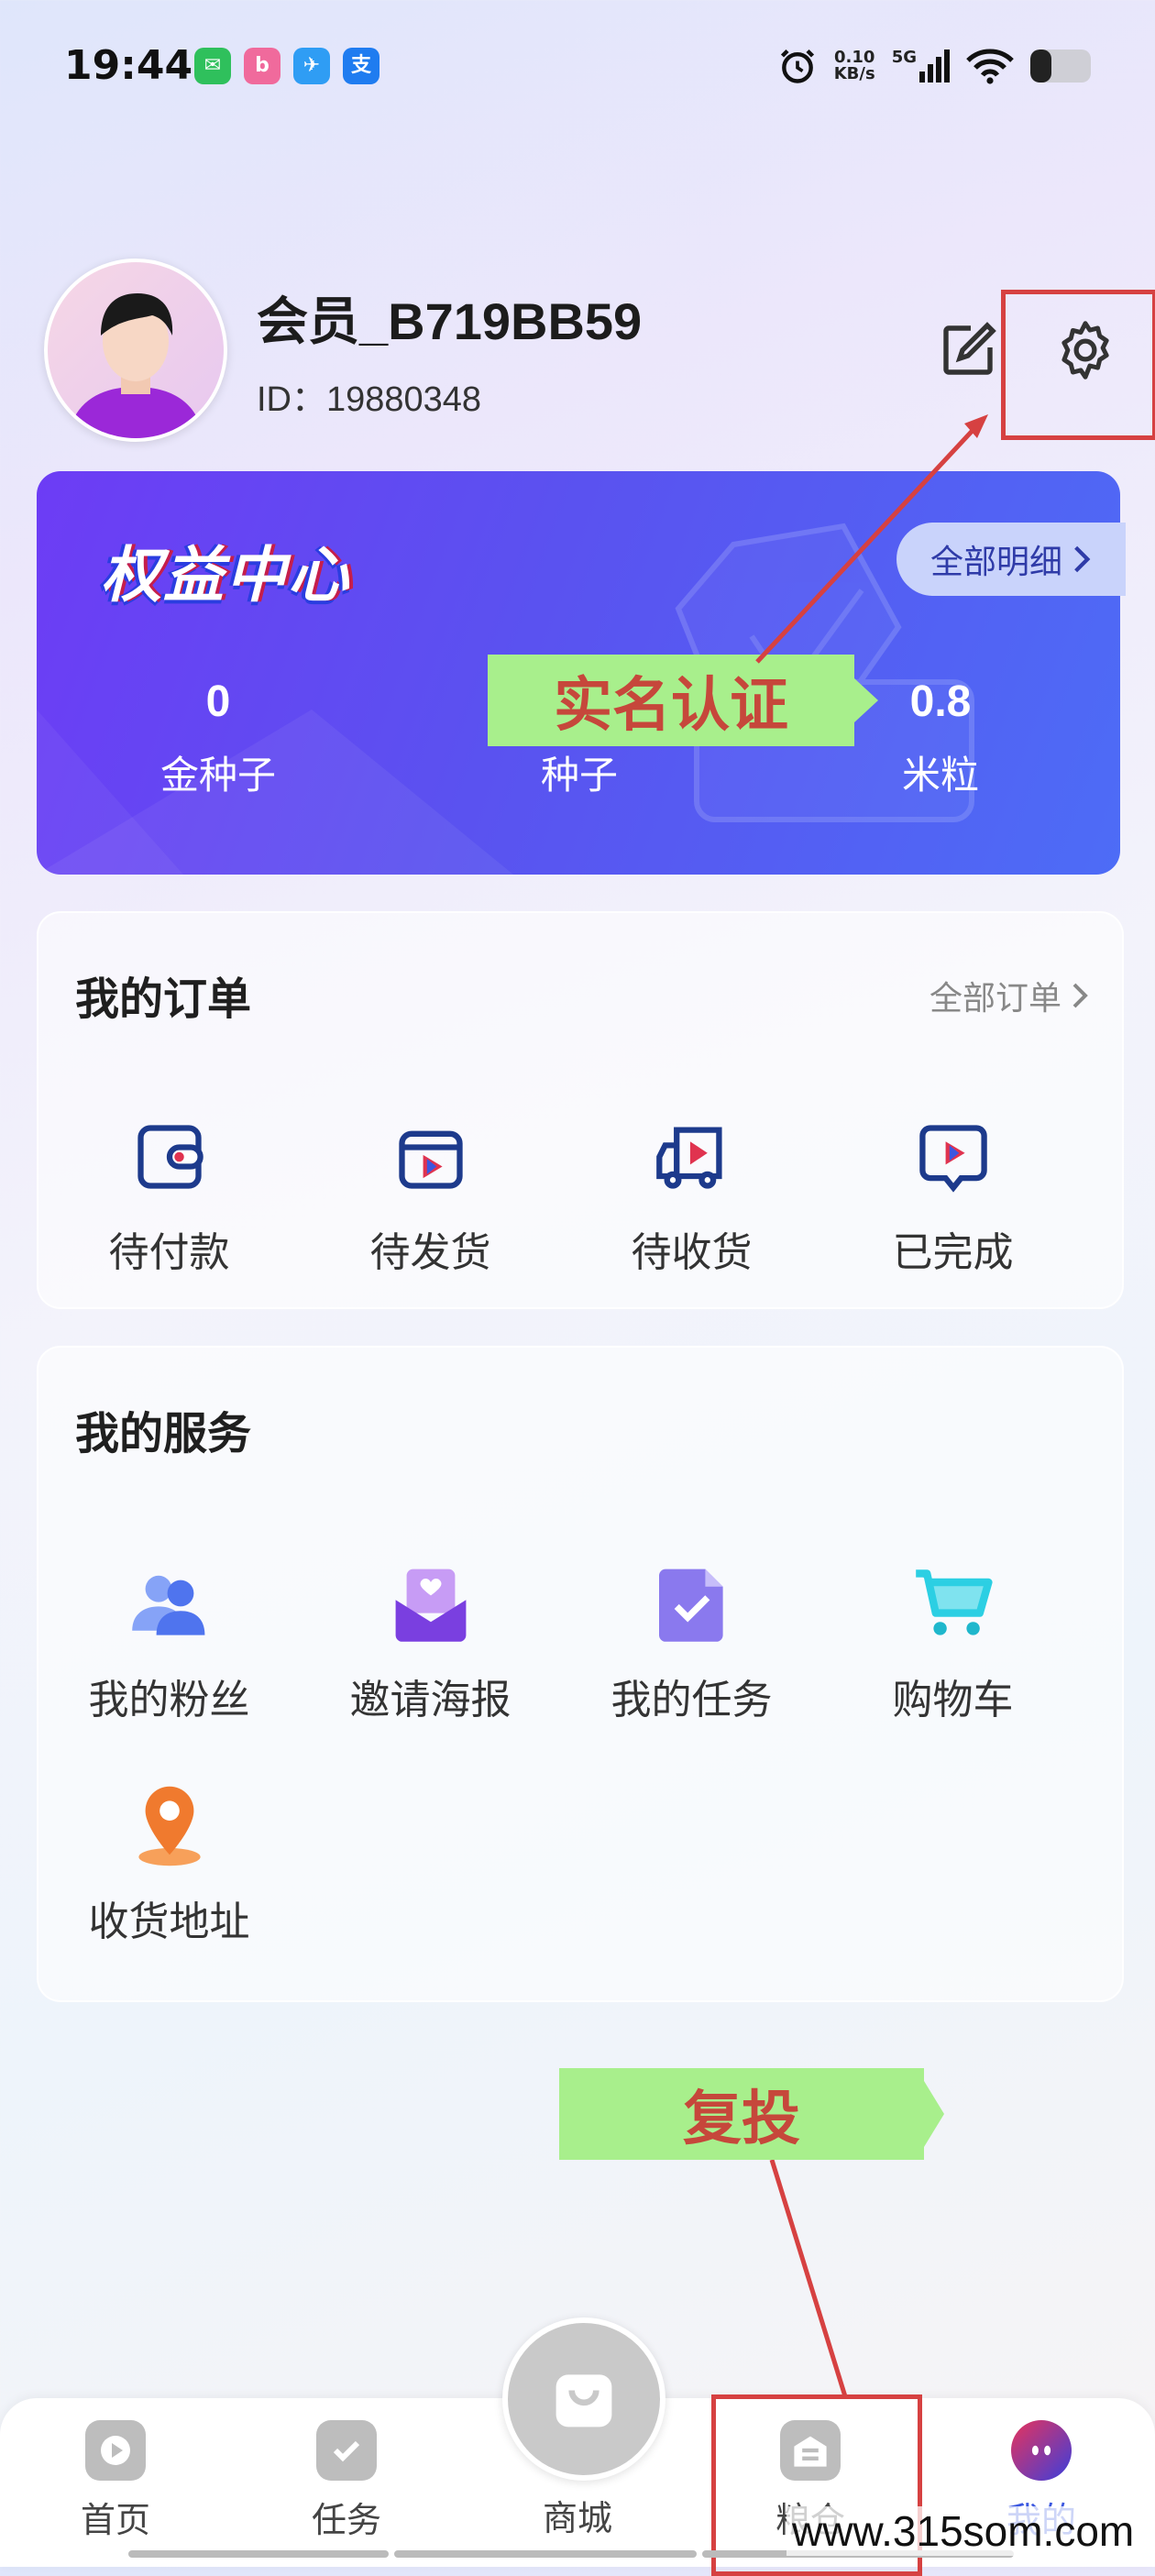 This screenshot has height=2576, width=1155. I want to click on services-title: 我的服务, so click(163, 1434).